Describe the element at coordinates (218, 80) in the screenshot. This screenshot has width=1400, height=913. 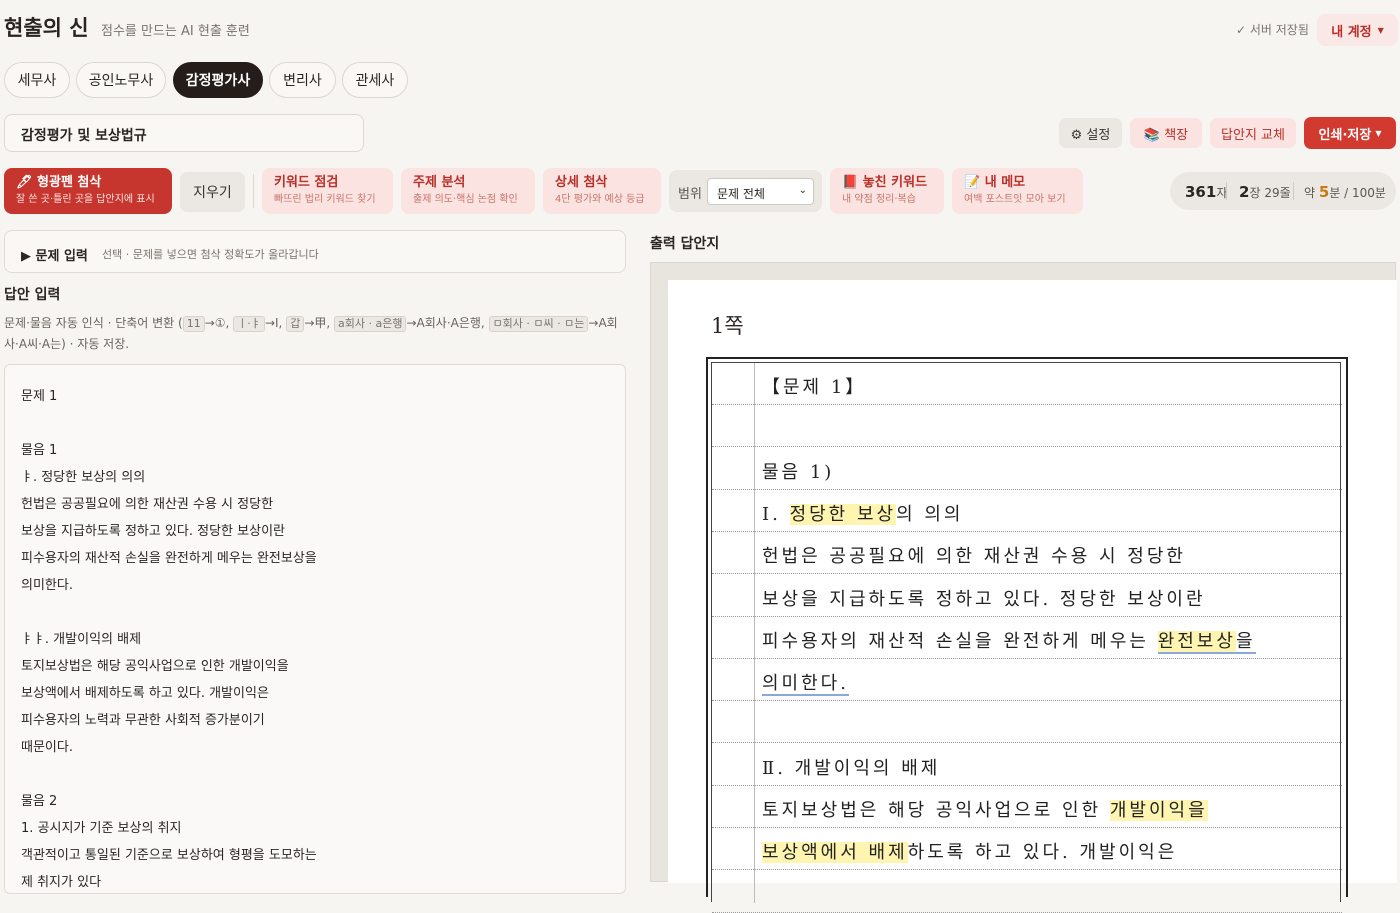
I see `exam-tab-active: 감정평가사` at that location.